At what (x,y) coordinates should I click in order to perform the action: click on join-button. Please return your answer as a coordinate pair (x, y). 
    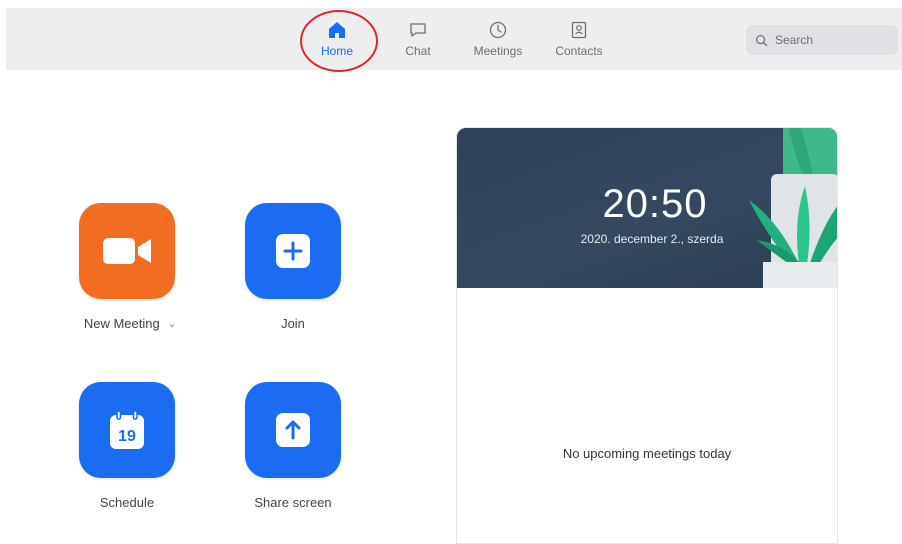
    Looking at the image, I should click on (293, 251).